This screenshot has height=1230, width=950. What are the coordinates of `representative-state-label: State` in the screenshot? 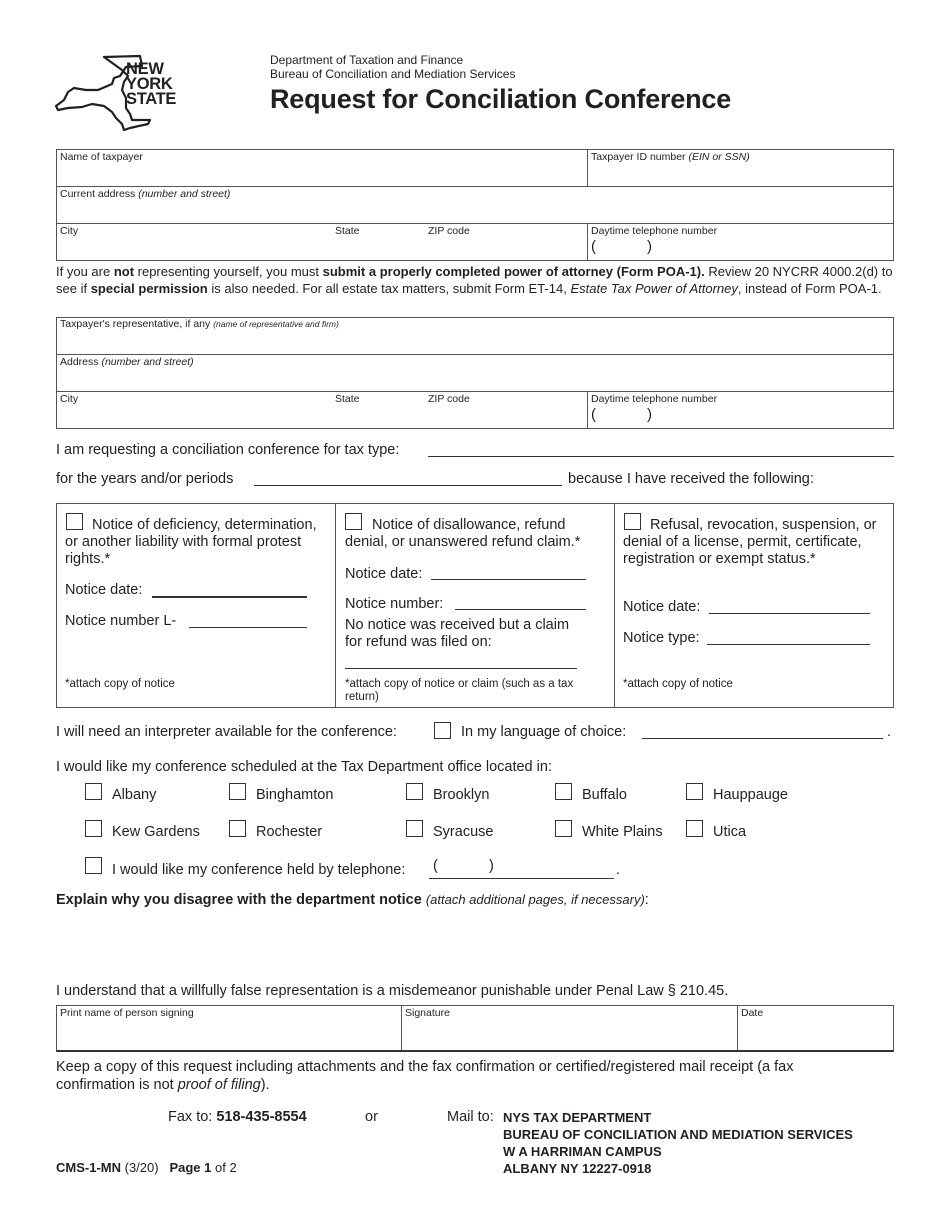 It's located at (347, 399).